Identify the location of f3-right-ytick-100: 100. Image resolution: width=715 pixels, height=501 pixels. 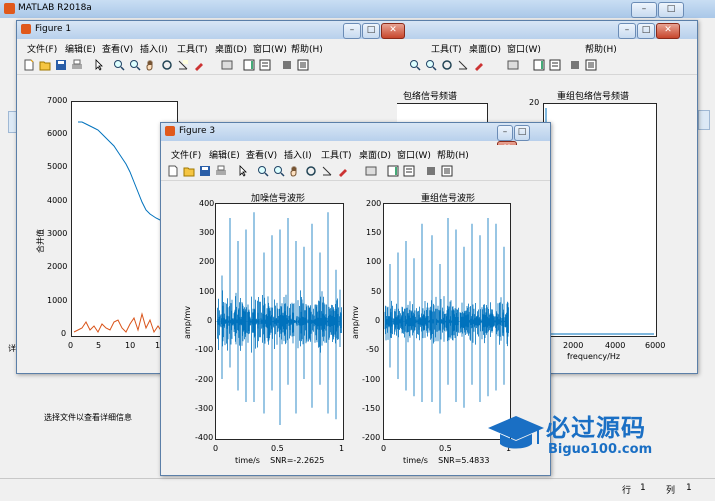
(374, 261).